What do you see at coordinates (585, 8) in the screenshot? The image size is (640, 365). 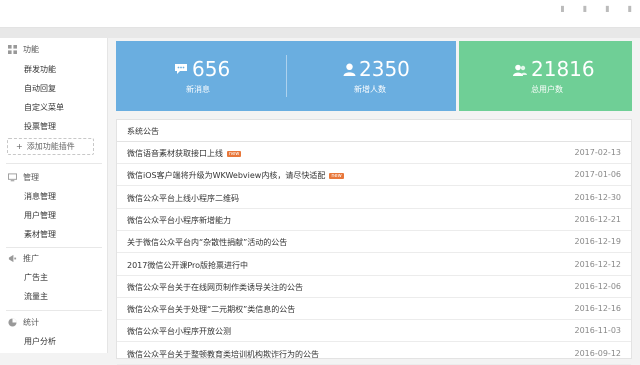 I see `notification-icon: ▮` at bounding box center [585, 8].